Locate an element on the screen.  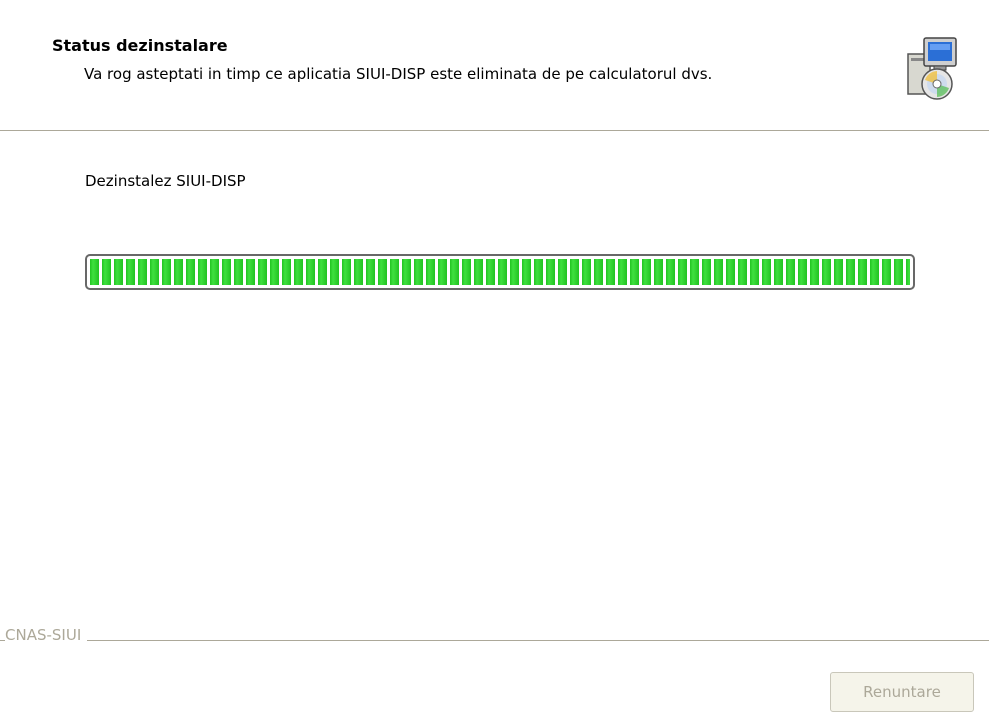
brand-label: CNAS-SIUI is located at coordinates (46, 635).